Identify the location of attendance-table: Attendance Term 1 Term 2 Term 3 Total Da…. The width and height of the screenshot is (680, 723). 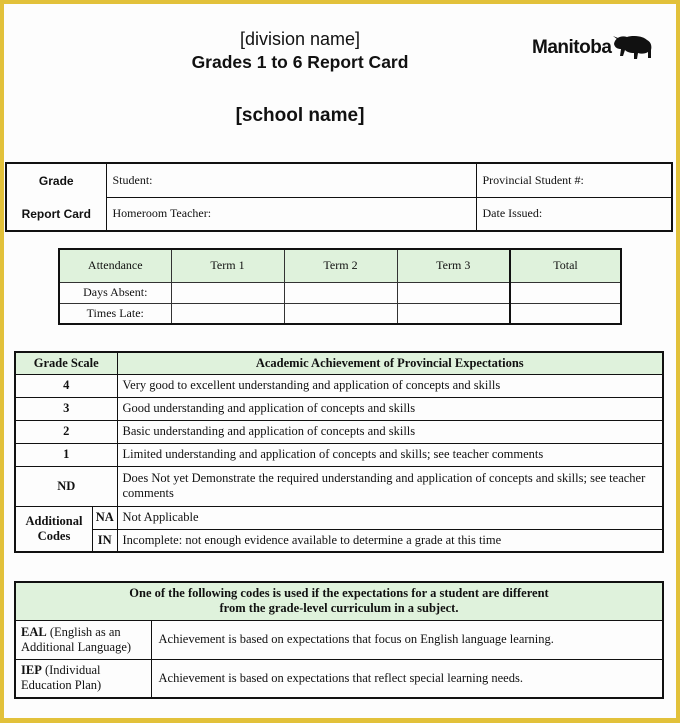
(340, 286).